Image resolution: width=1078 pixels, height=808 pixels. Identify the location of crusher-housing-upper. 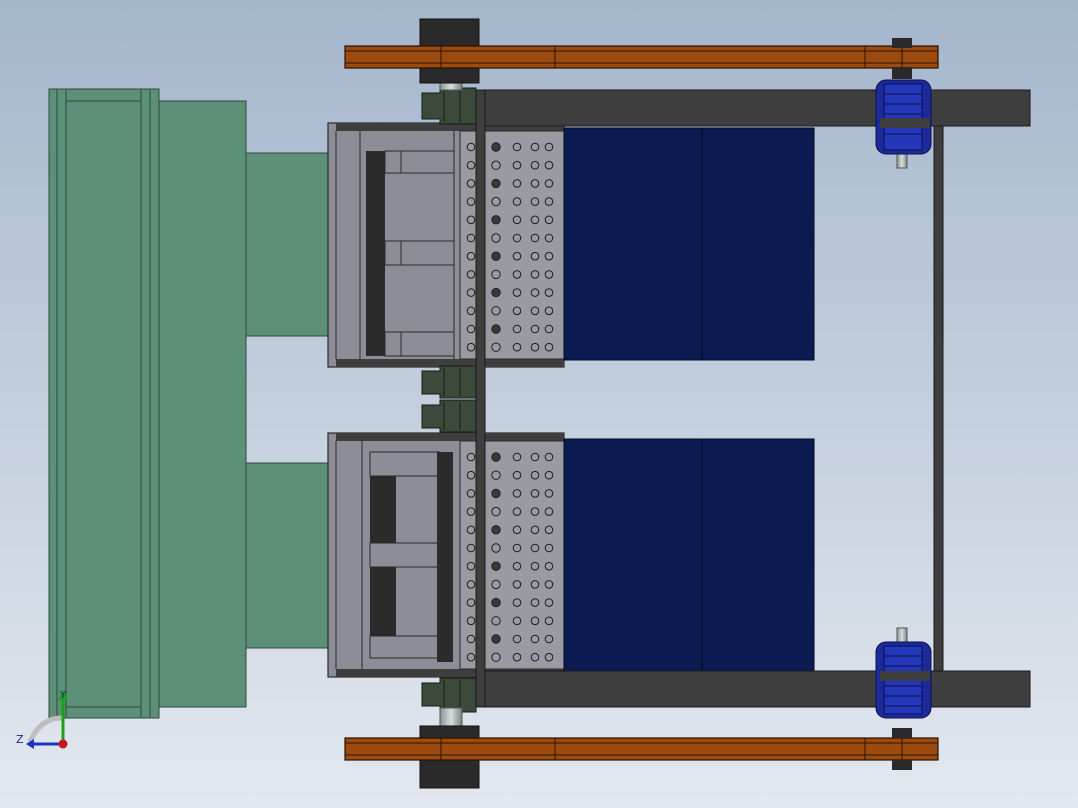
(446, 245).